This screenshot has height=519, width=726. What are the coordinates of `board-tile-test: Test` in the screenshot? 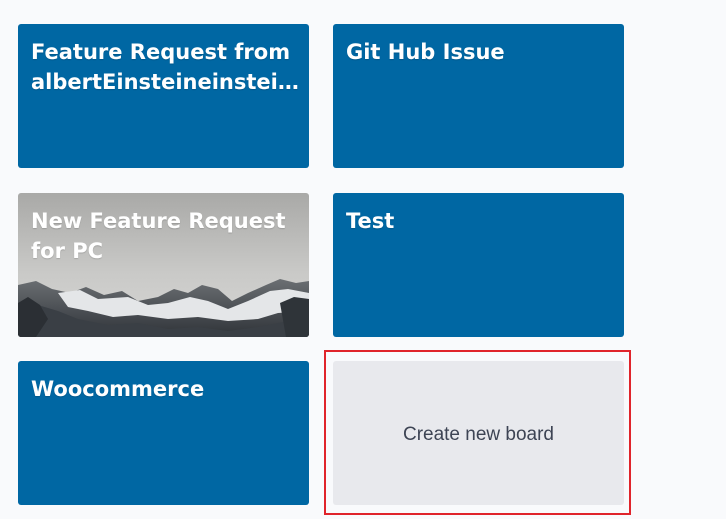 It's located at (478, 265).